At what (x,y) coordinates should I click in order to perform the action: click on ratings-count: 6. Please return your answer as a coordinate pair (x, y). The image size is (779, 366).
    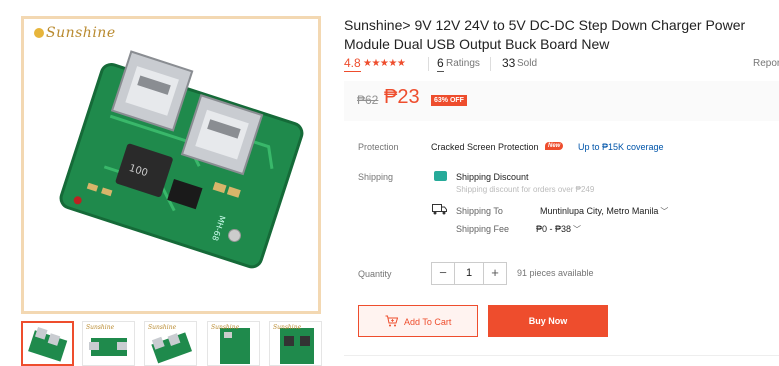
    Looking at the image, I should click on (440, 64).